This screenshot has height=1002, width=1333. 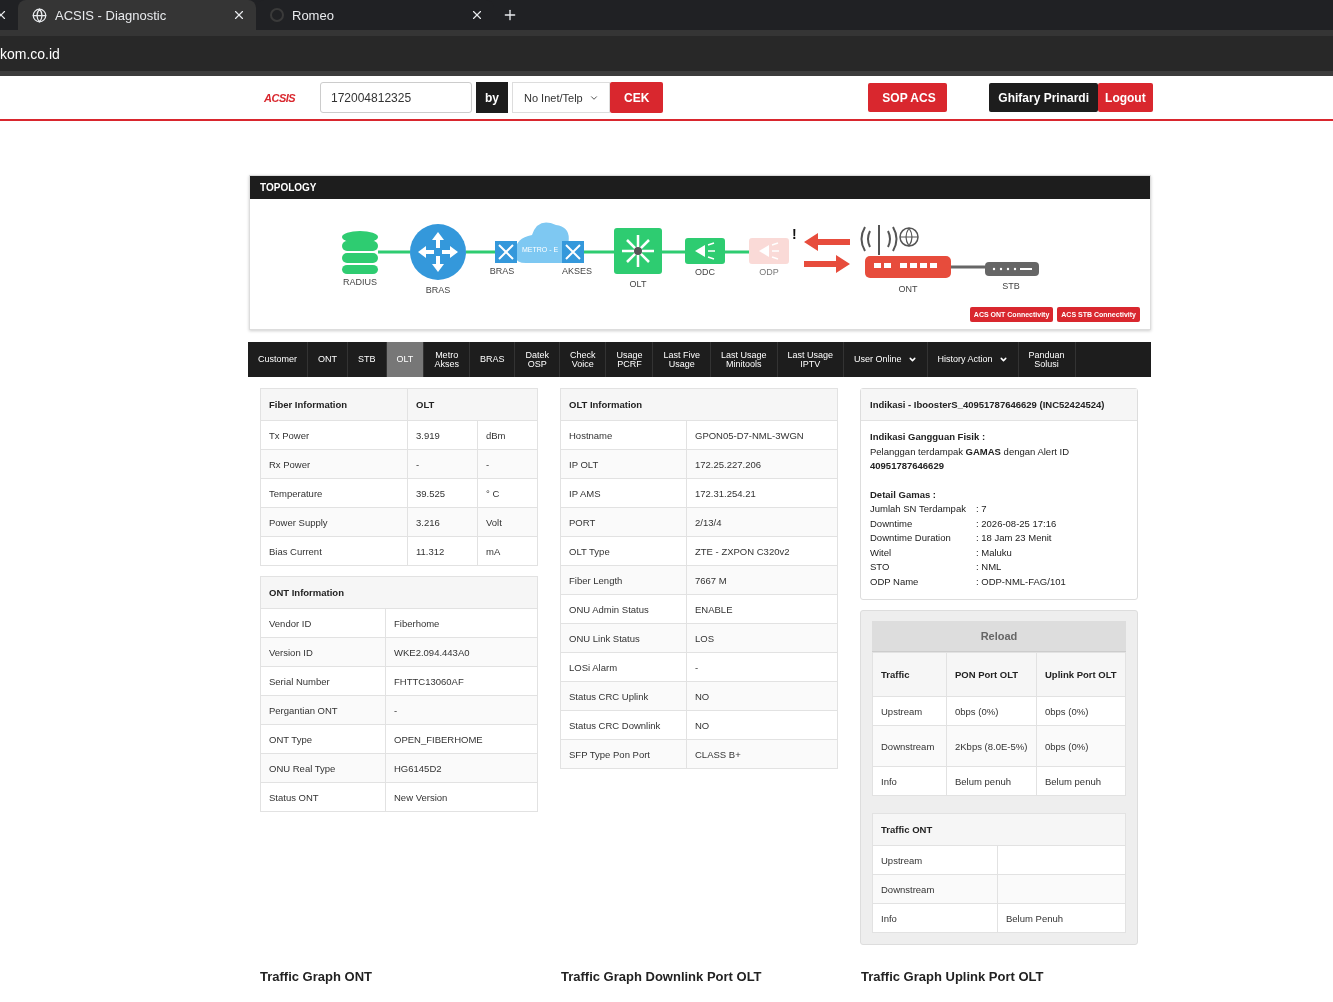 What do you see at coordinates (442, 522) in the screenshot?
I see `table-cell: 3.216` at bounding box center [442, 522].